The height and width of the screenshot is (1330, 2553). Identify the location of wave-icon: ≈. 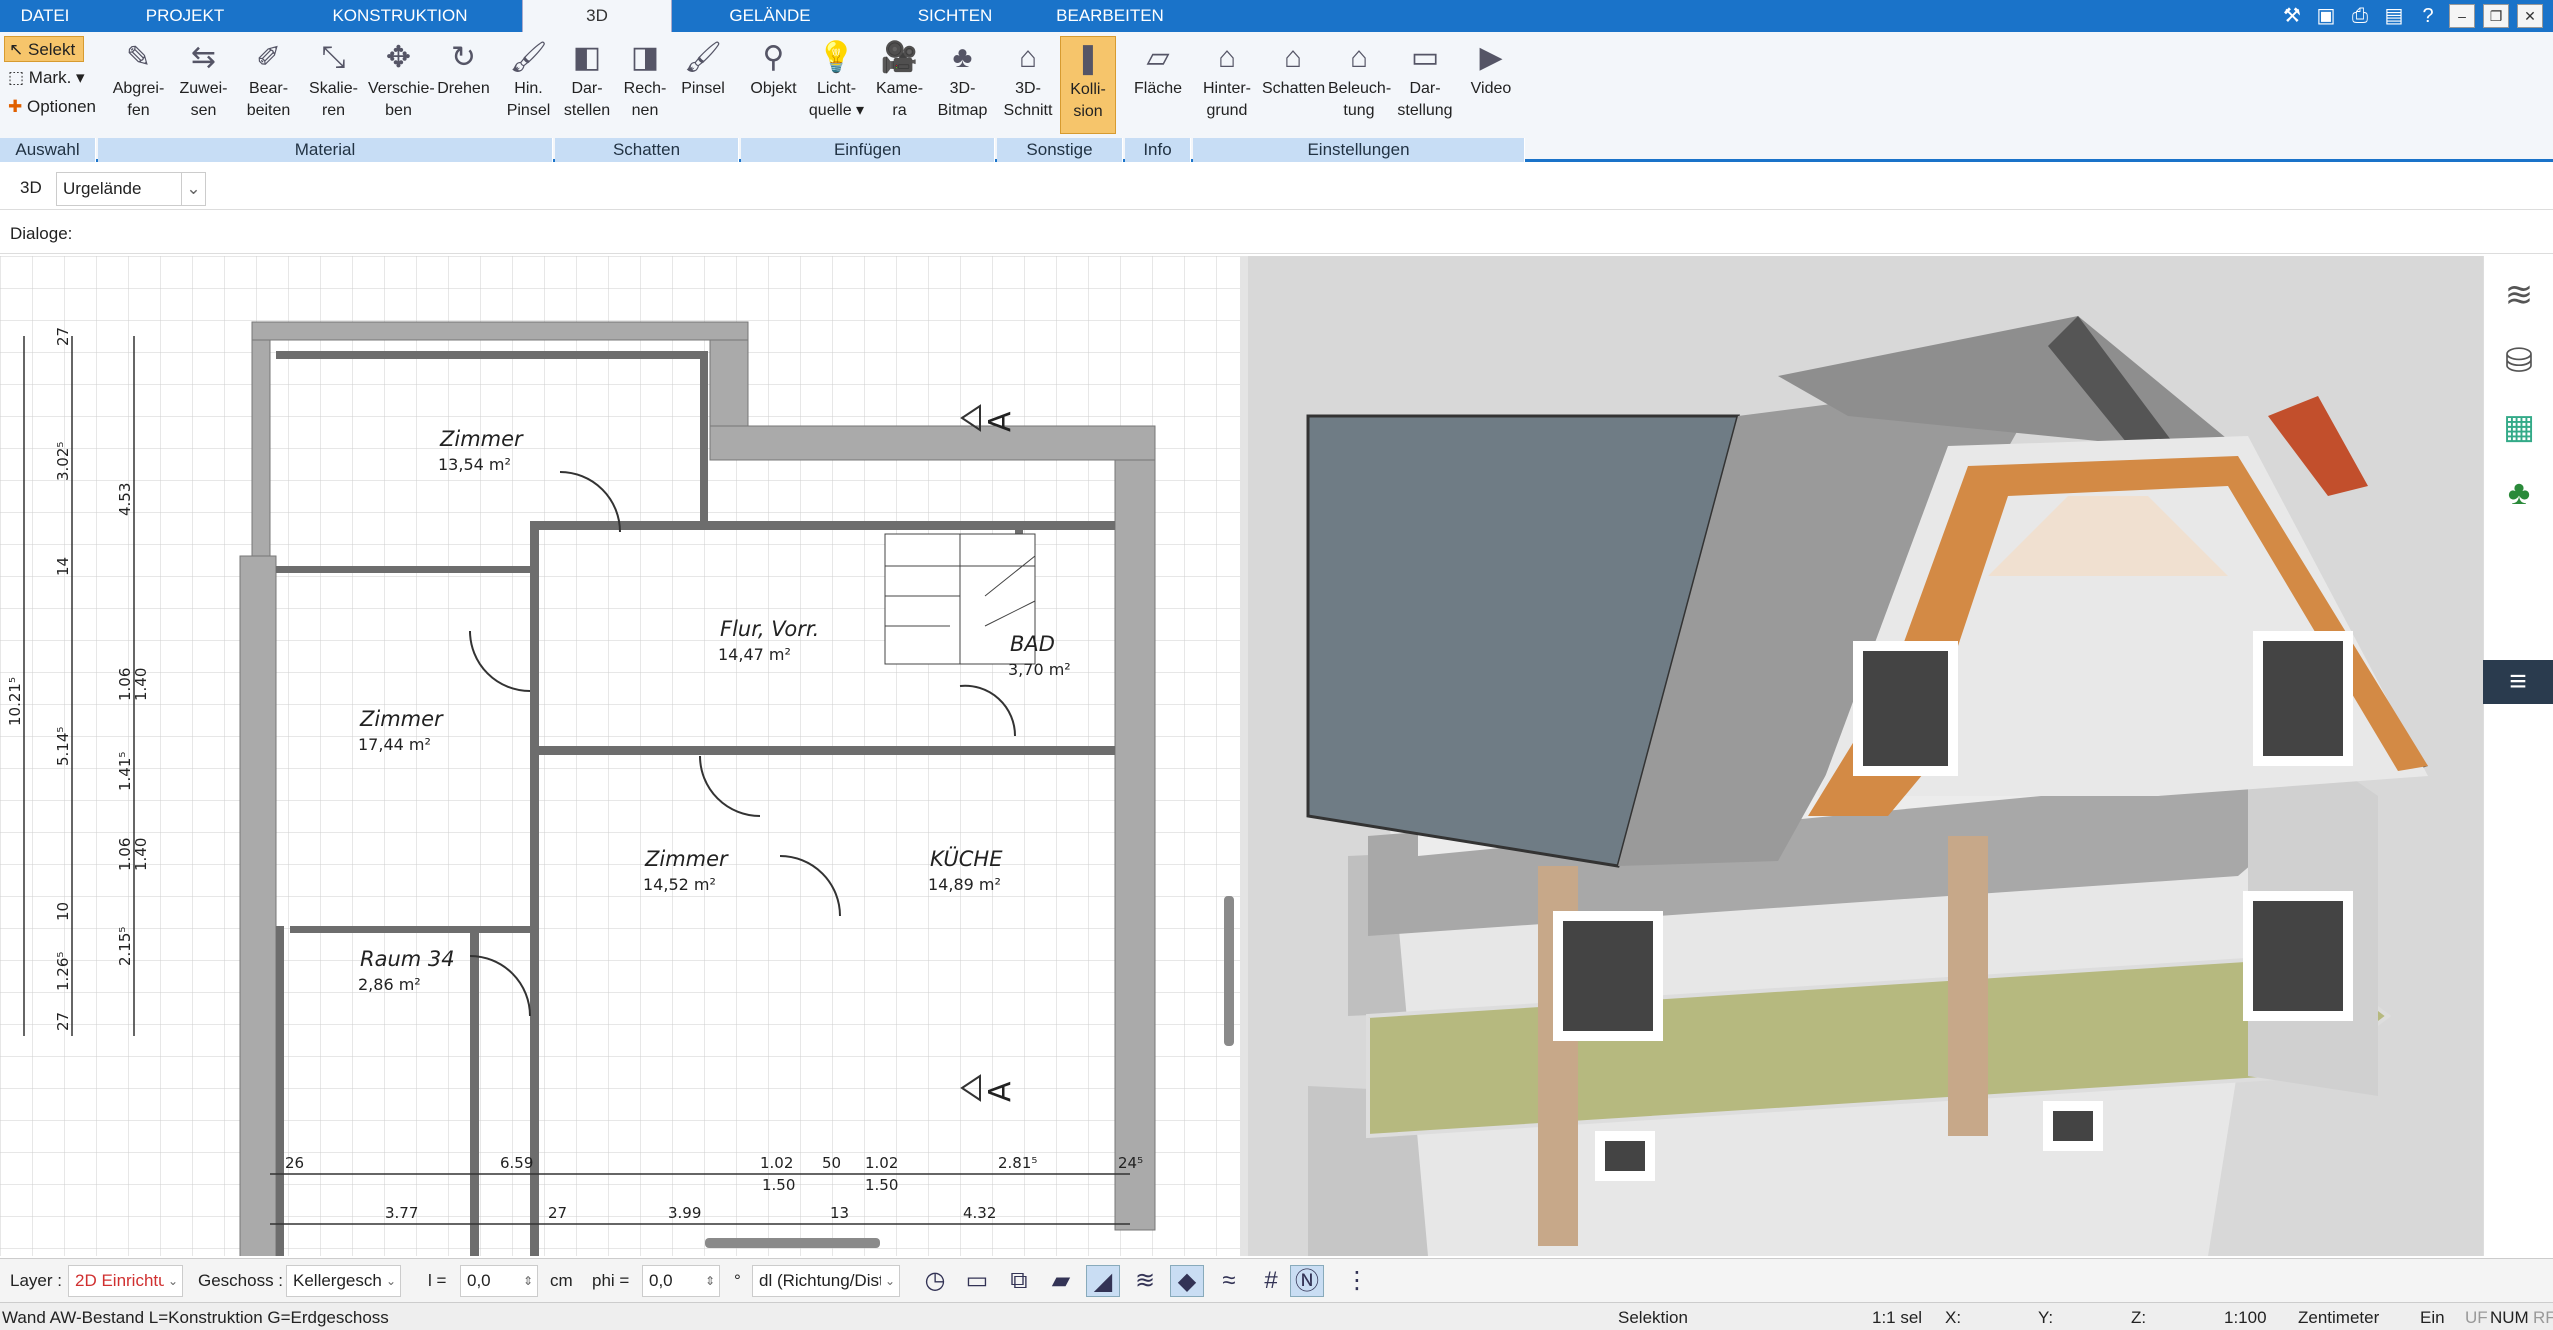
(1229, 1281).